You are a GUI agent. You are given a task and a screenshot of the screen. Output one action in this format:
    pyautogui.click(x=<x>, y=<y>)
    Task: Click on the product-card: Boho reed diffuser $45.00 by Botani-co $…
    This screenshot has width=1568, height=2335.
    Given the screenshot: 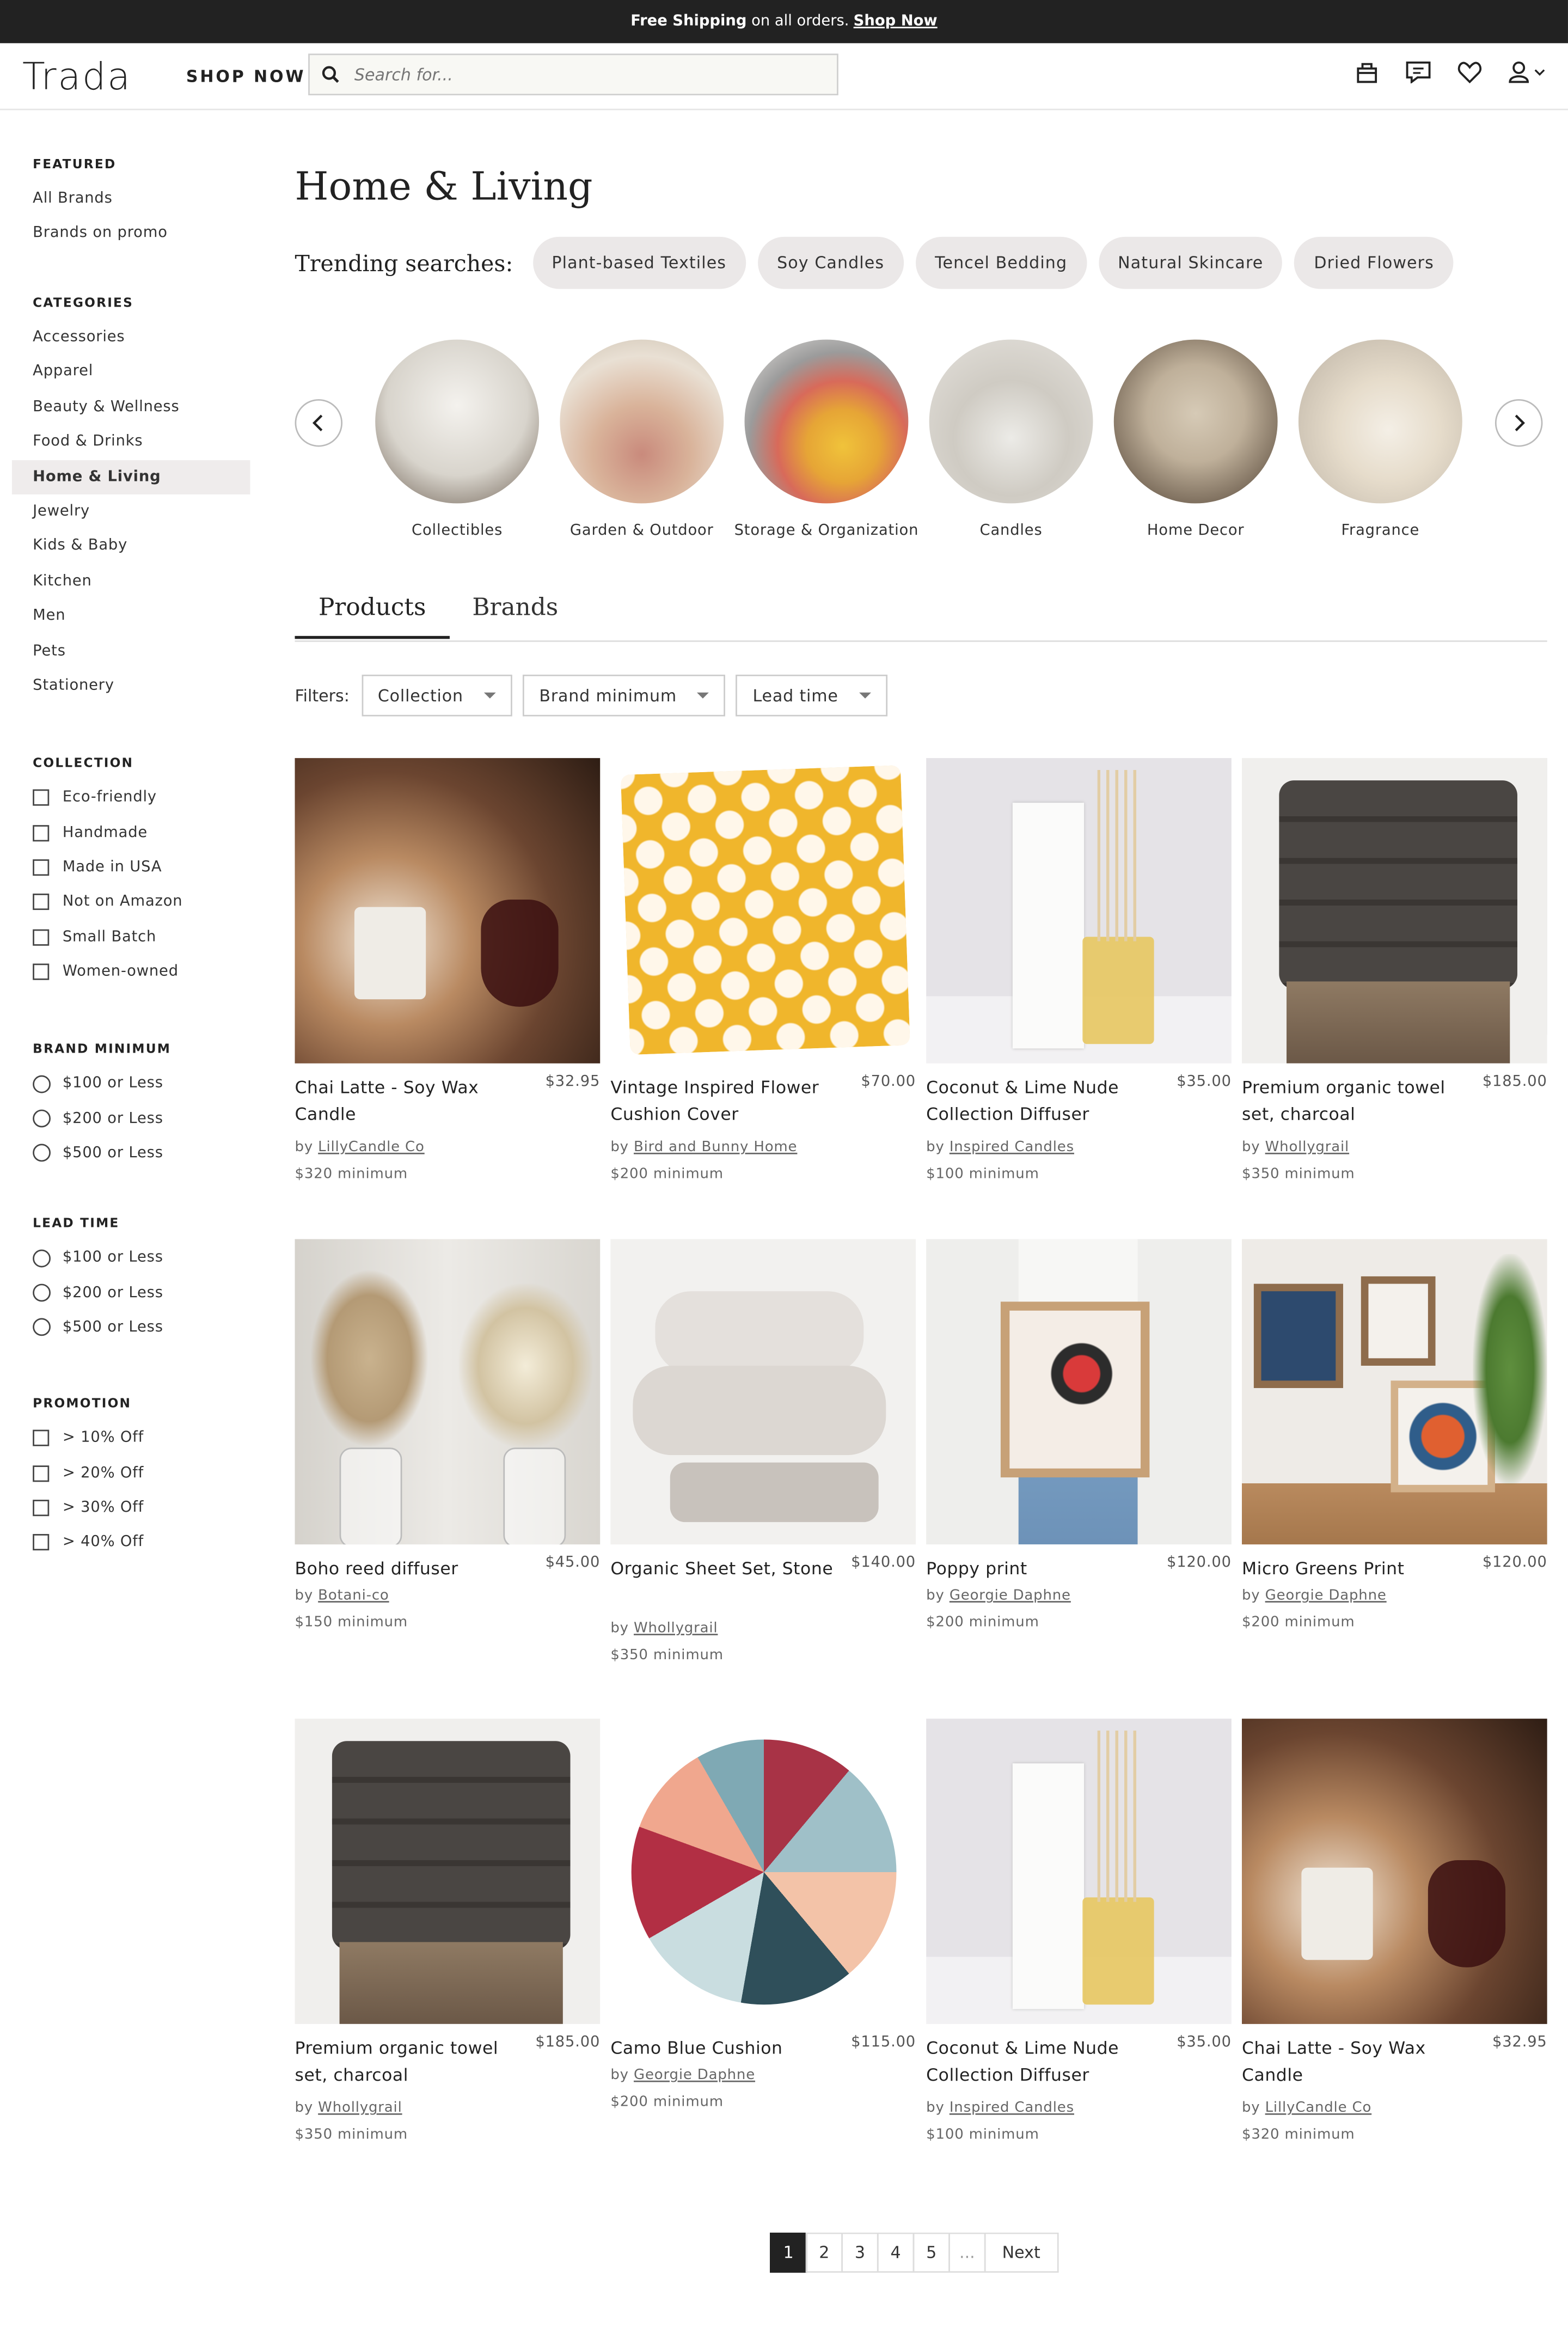 What is the action you would take?
    pyautogui.click(x=448, y=1435)
    